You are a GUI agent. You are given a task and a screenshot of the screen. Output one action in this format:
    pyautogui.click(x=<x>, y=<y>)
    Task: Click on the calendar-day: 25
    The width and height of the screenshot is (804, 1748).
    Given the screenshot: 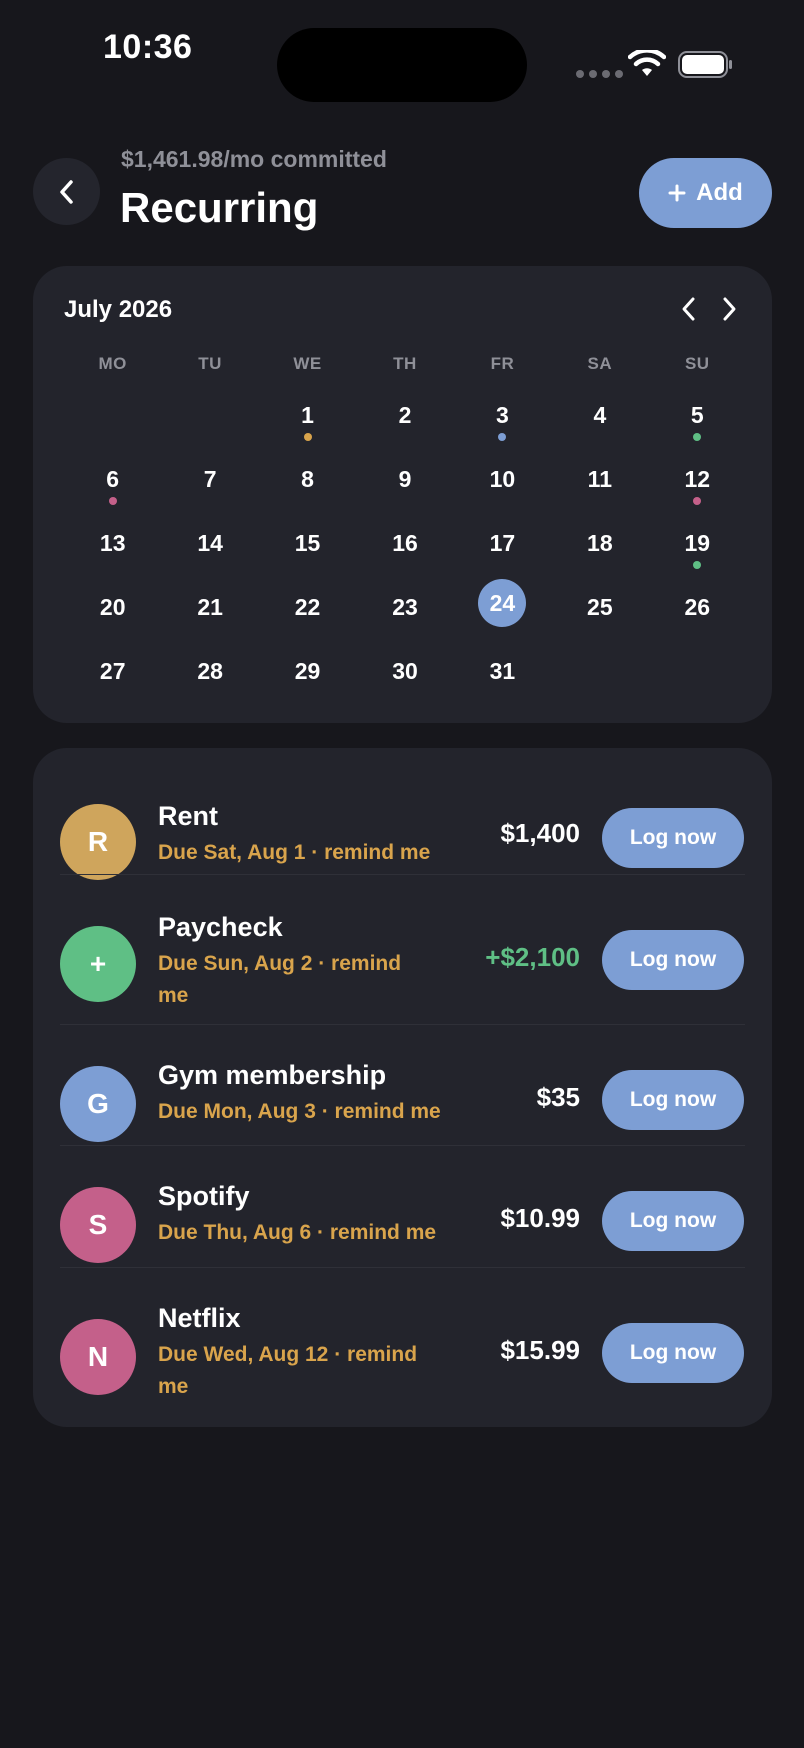 What is the action you would take?
    pyautogui.click(x=599, y=605)
    